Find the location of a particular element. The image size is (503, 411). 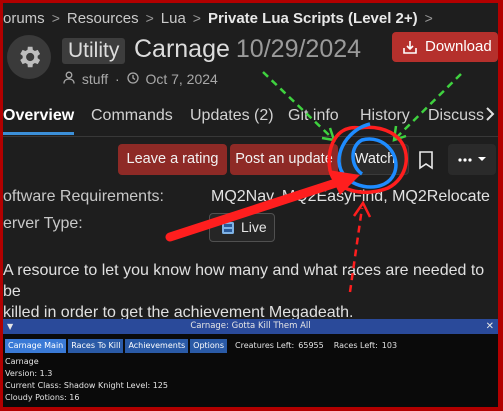

breadcrumb-resources: Resources is located at coordinates (103, 18).